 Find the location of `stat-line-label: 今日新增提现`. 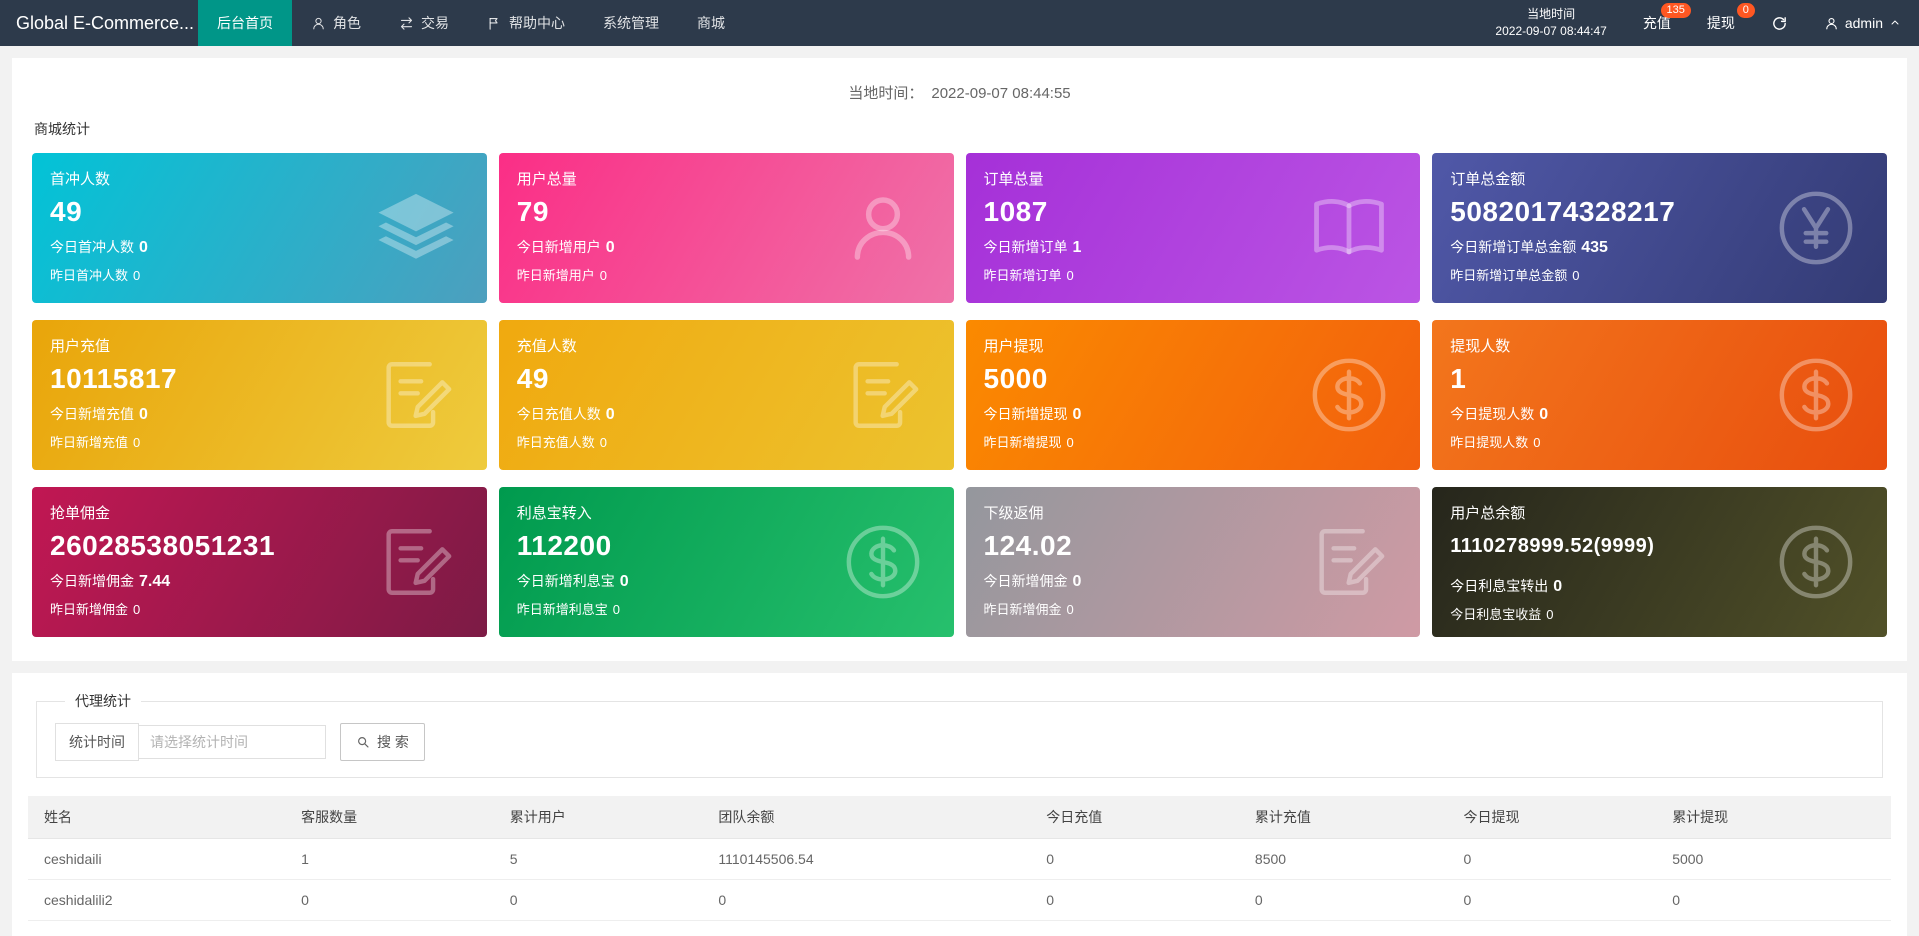

stat-line-label: 今日新增提现 is located at coordinates (1025, 414).